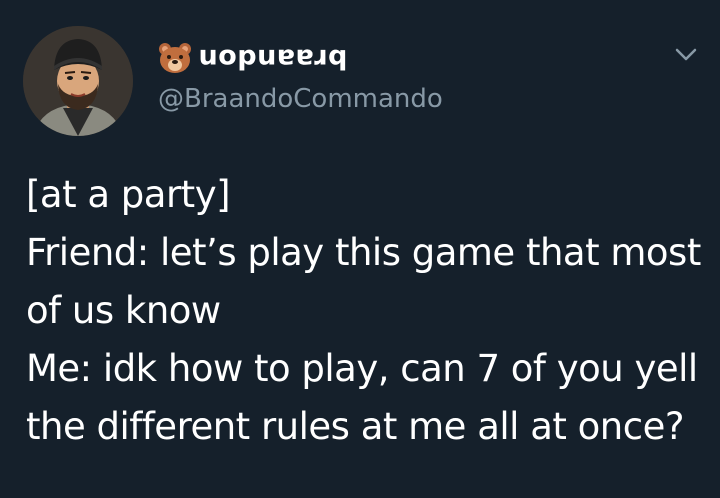  I want to click on avatar-illustration-icon, so click(78, 81).